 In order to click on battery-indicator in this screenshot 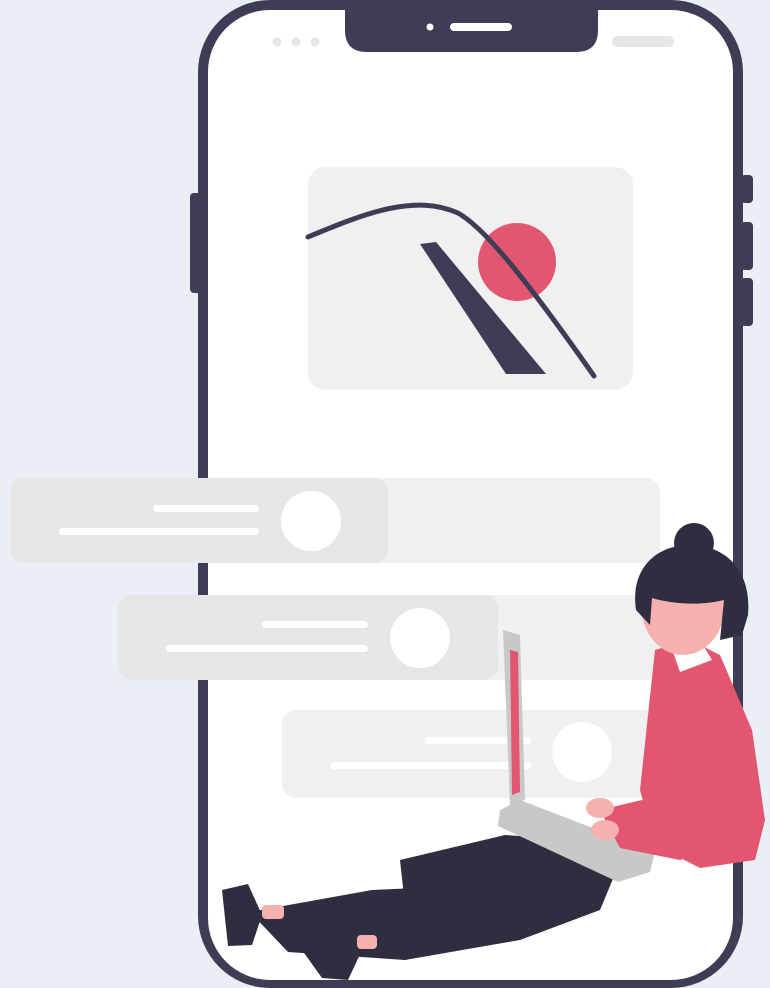, I will do `click(643, 41)`.